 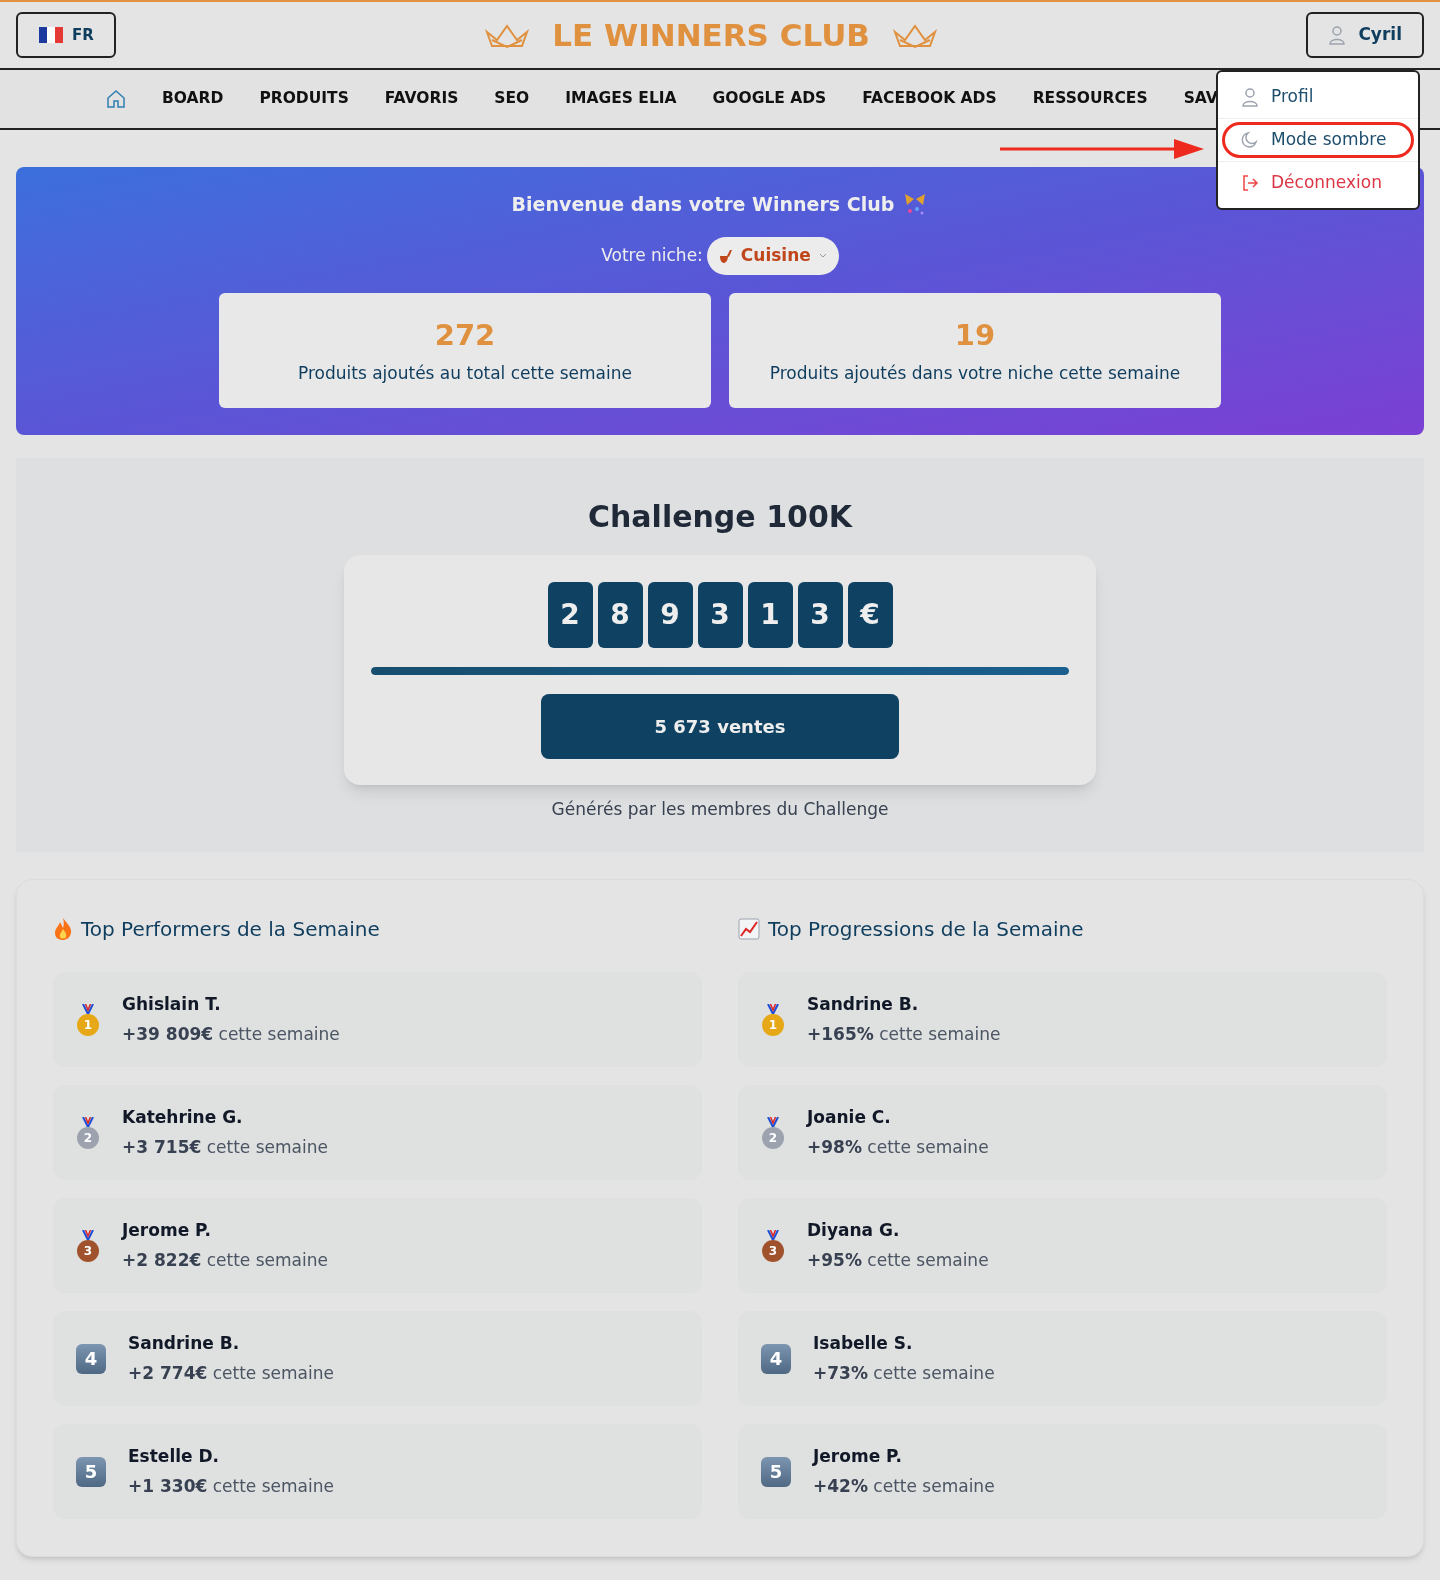 What do you see at coordinates (230, 929) in the screenshot?
I see `leaderboard-title: Top Performers de la Semaine` at bounding box center [230, 929].